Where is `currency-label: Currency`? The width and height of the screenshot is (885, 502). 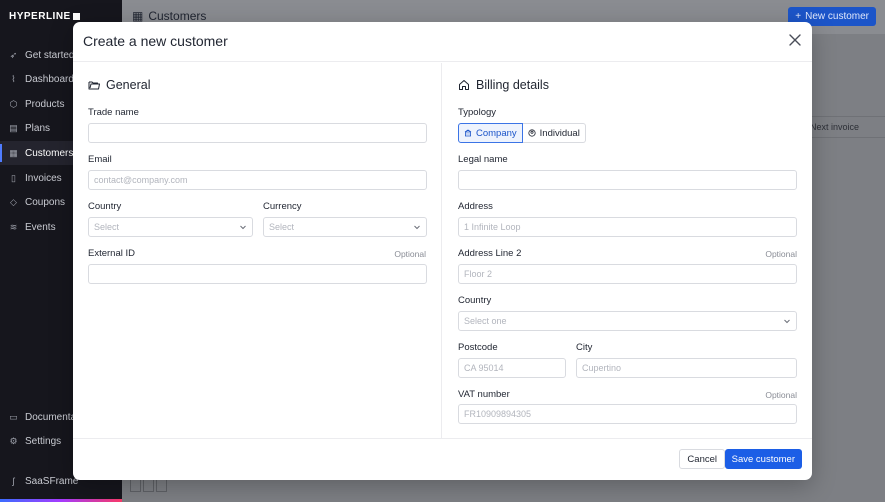 currency-label: Currency is located at coordinates (282, 206).